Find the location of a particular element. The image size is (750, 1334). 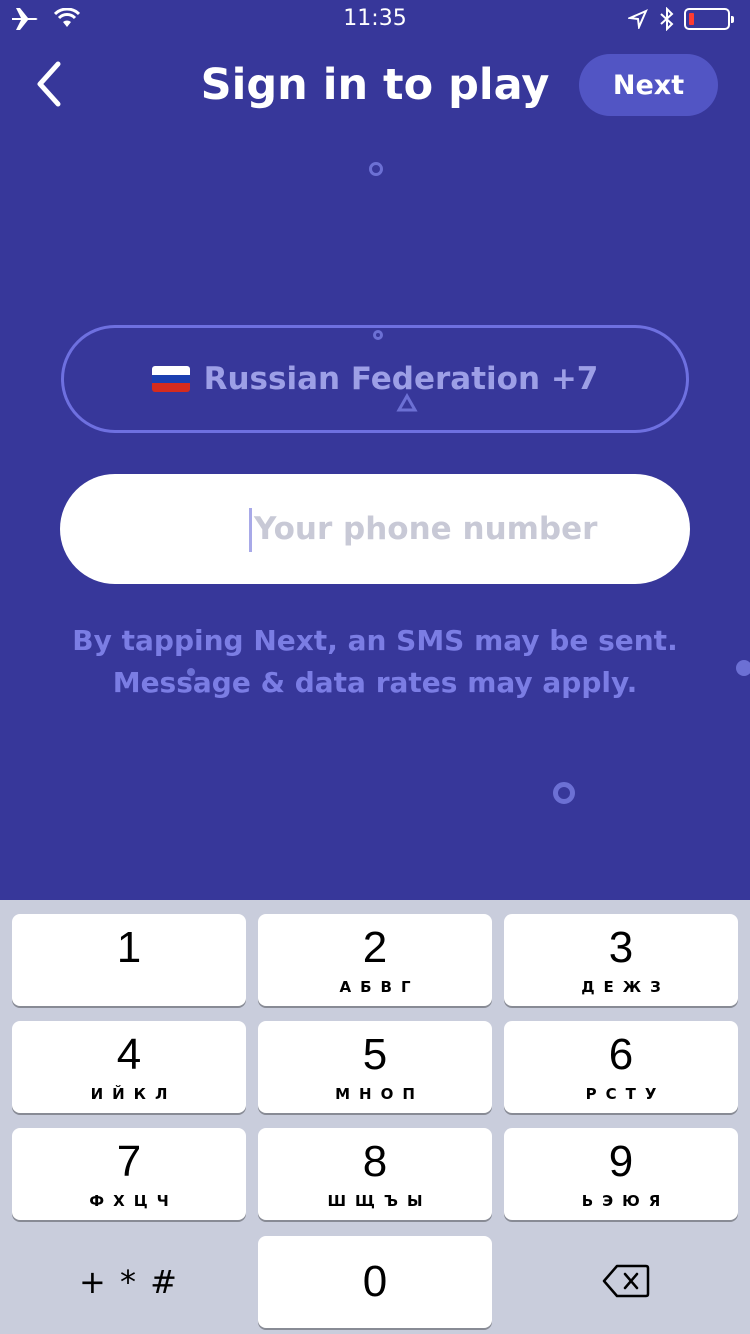

key-1: 1 is located at coordinates (129, 960).